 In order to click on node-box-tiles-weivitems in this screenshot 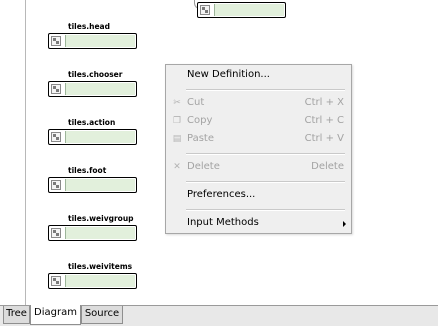, I will do `click(92, 281)`.